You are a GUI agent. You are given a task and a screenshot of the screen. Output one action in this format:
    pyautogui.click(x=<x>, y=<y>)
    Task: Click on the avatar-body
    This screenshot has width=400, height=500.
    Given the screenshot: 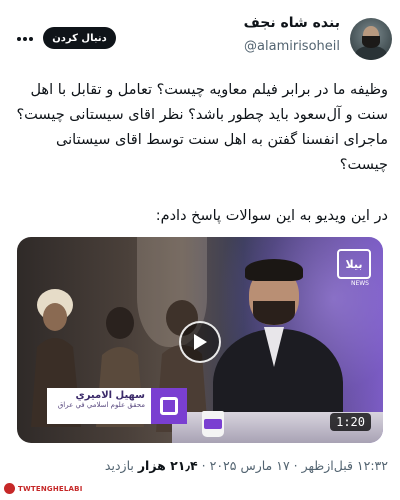 What is the action you would take?
    pyautogui.click(x=371, y=53)
    